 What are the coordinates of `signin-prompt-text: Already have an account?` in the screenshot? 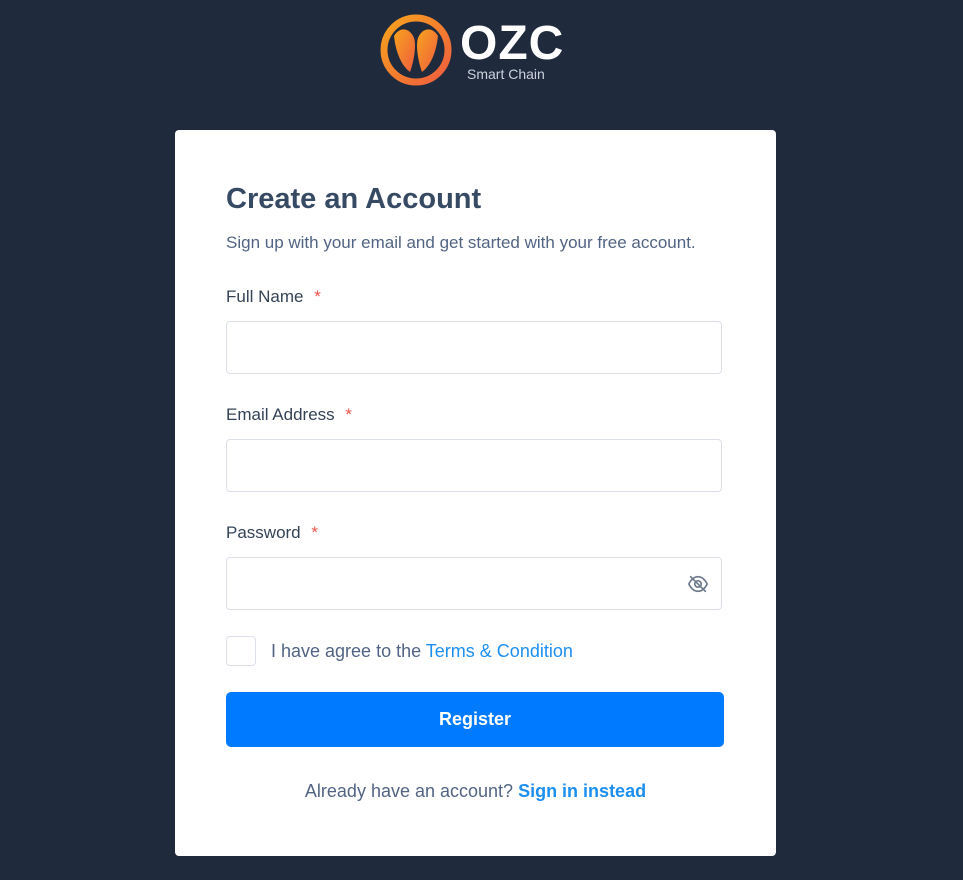 It's located at (411, 791).